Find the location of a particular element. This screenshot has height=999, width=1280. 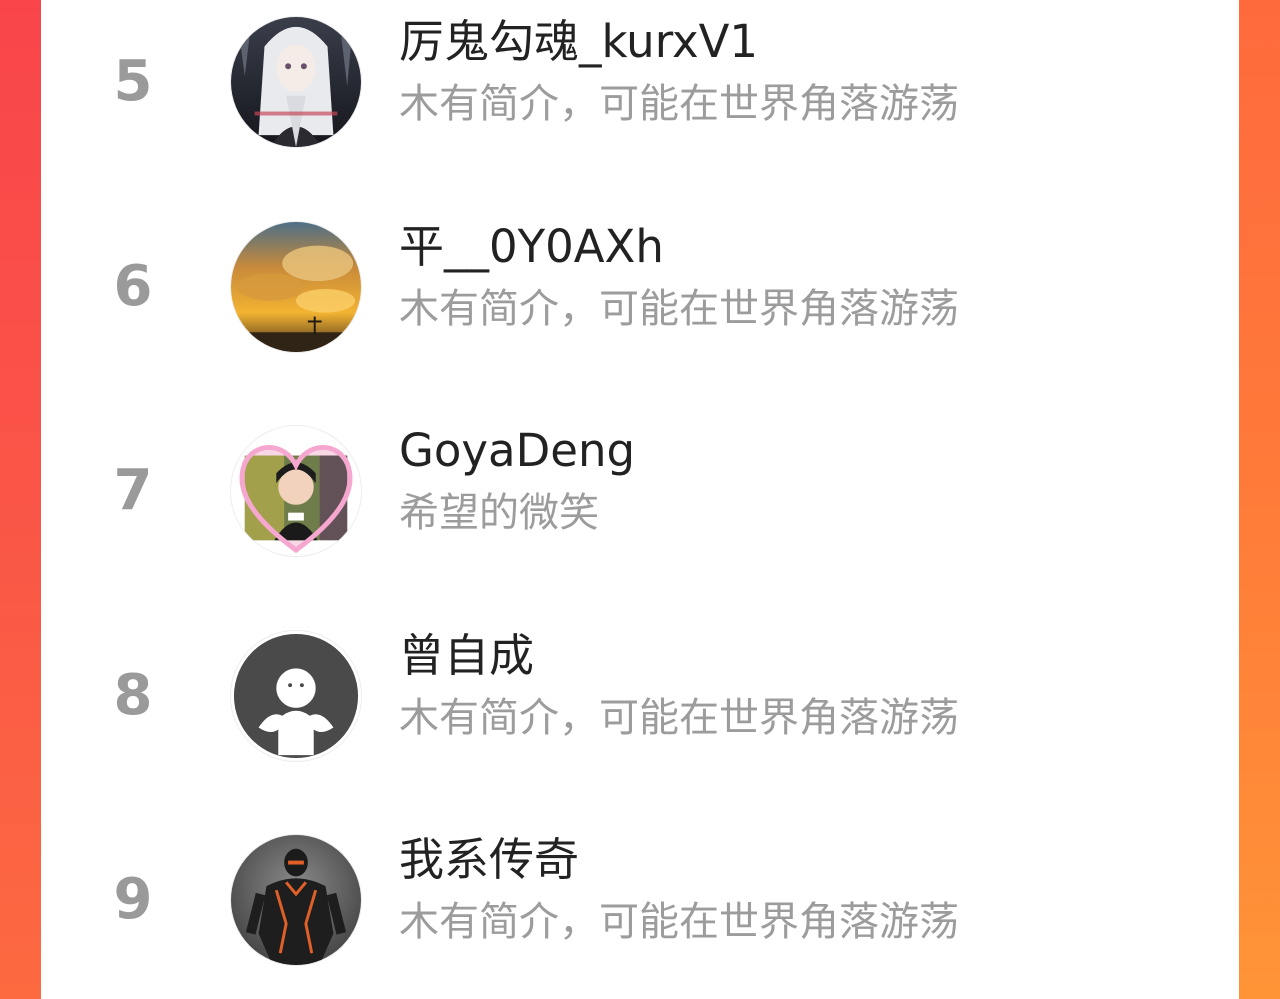

sunset-clouds-avatar-icon is located at coordinates (296, 287).